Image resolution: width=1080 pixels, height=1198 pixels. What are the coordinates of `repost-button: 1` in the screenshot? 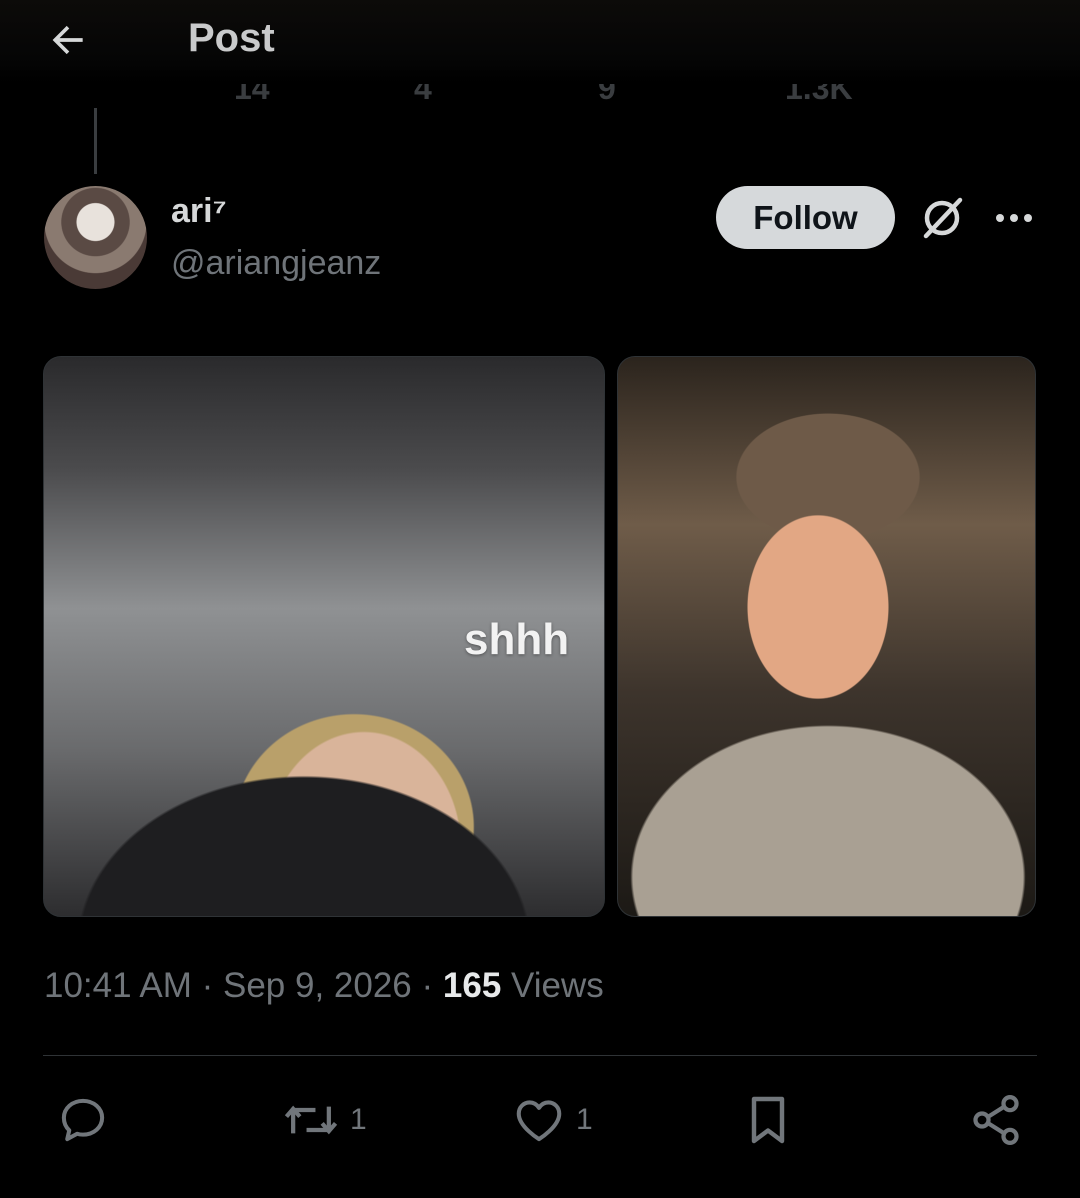 It's located at (324, 1120).